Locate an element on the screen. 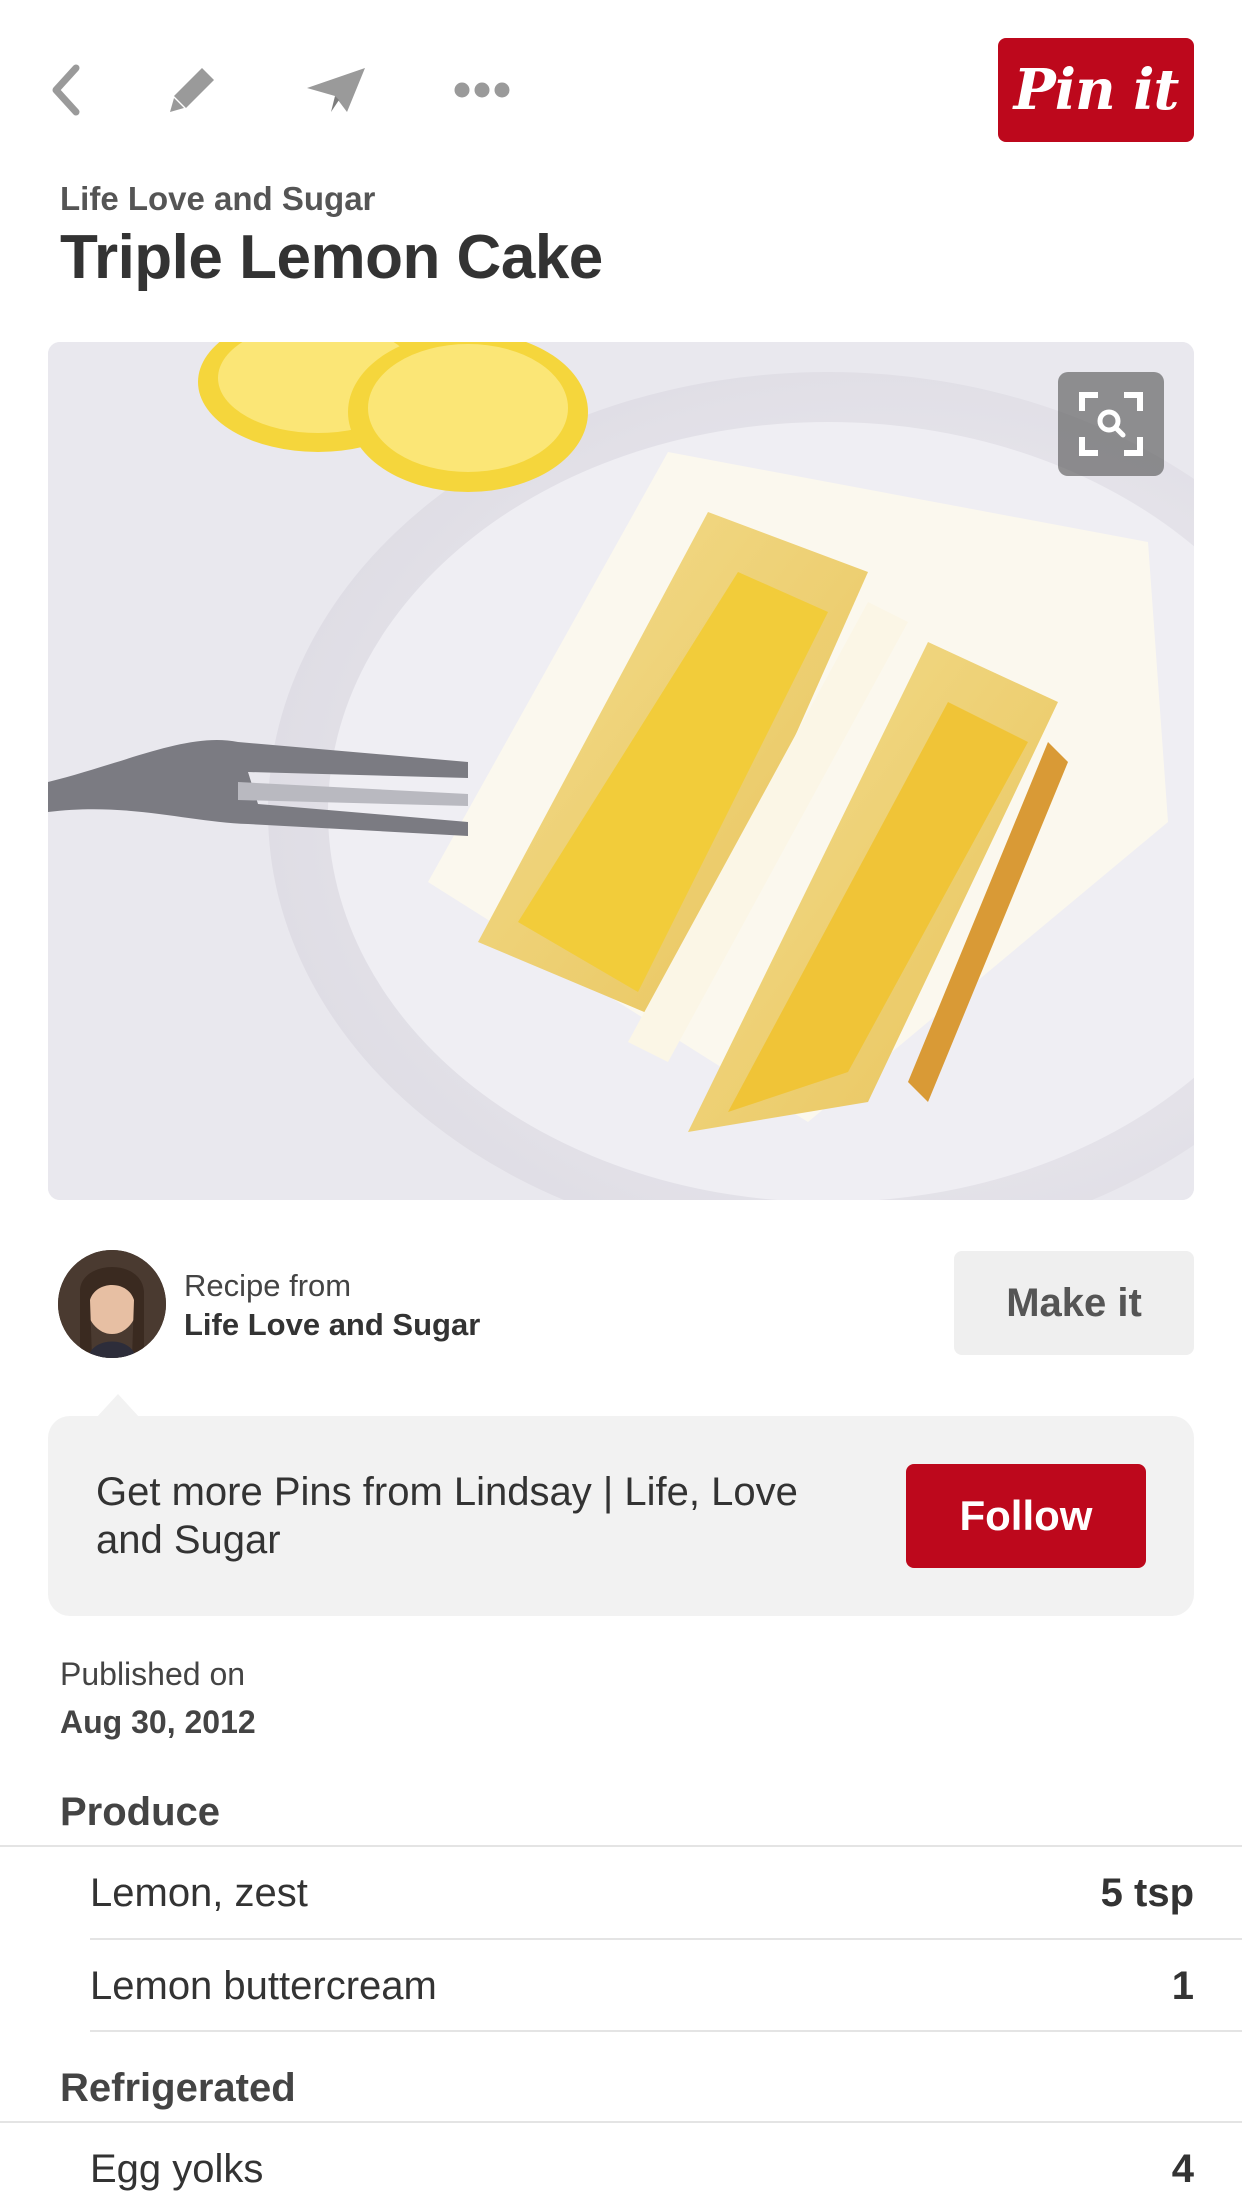  ingredient-name: Lemon, zest is located at coordinates (199, 1893).